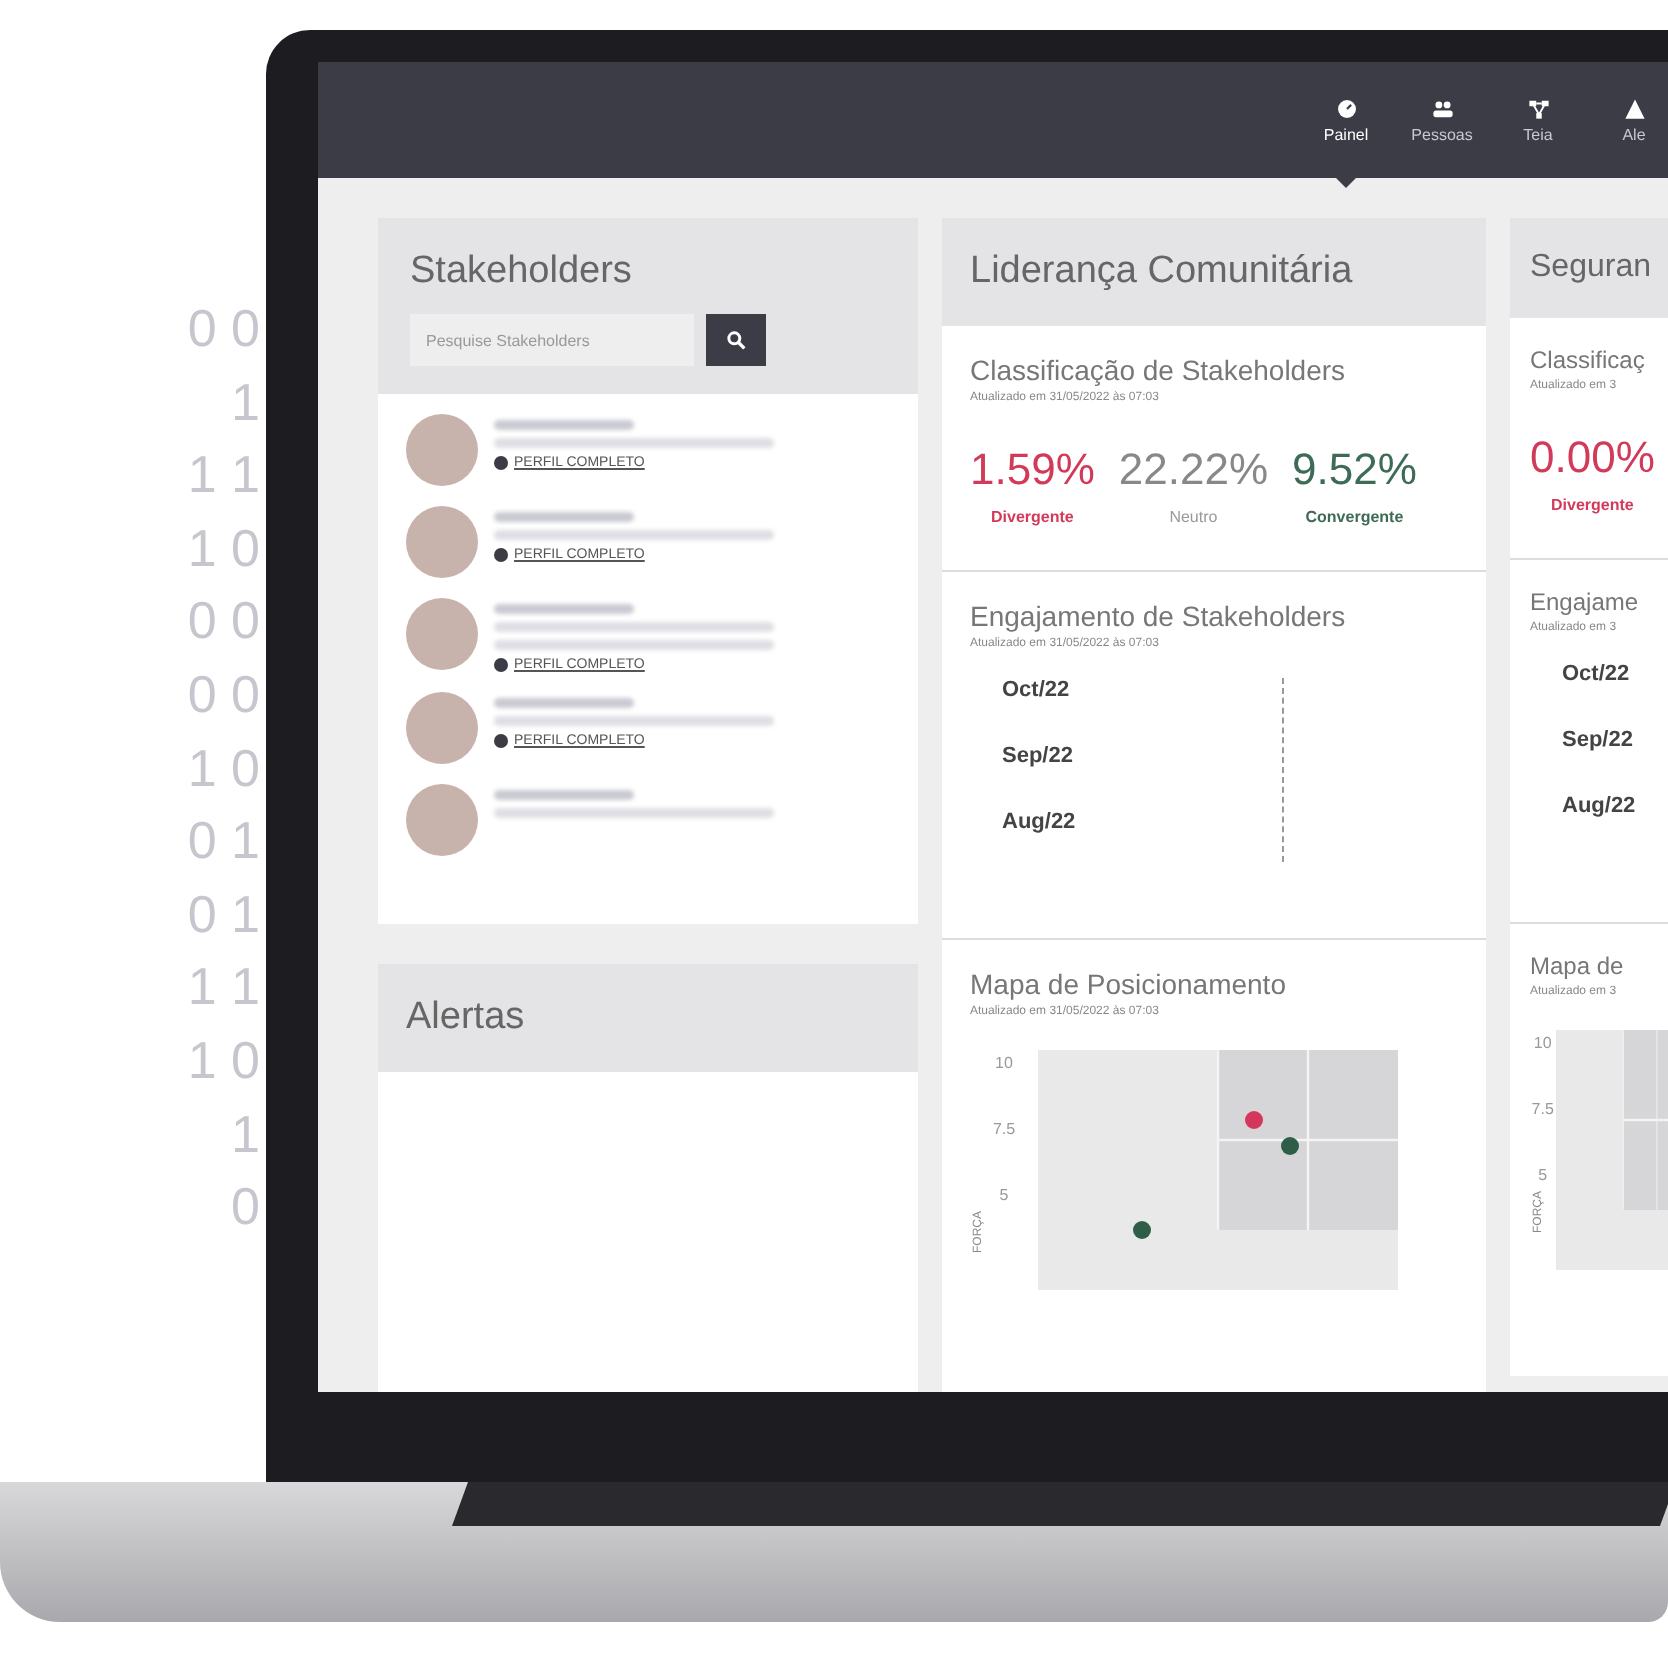  What do you see at coordinates (1634, 108) in the screenshot?
I see `warning-icon` at bounding box center [1634, 108].